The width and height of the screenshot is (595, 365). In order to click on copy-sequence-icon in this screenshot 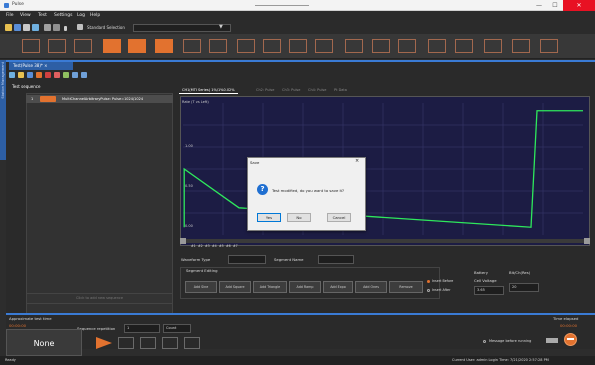, I will do `click(39, 75)`.